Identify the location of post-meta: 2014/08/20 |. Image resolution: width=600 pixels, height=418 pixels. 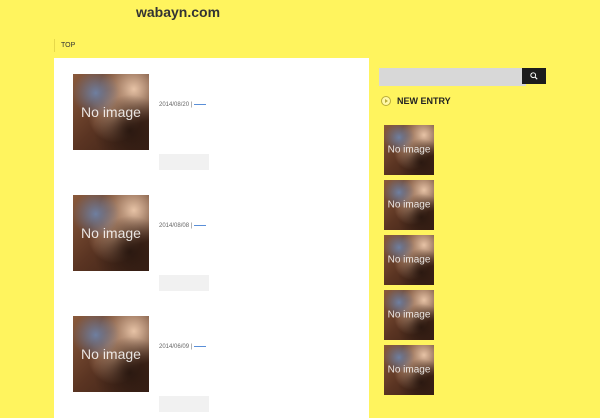
(182, 105).